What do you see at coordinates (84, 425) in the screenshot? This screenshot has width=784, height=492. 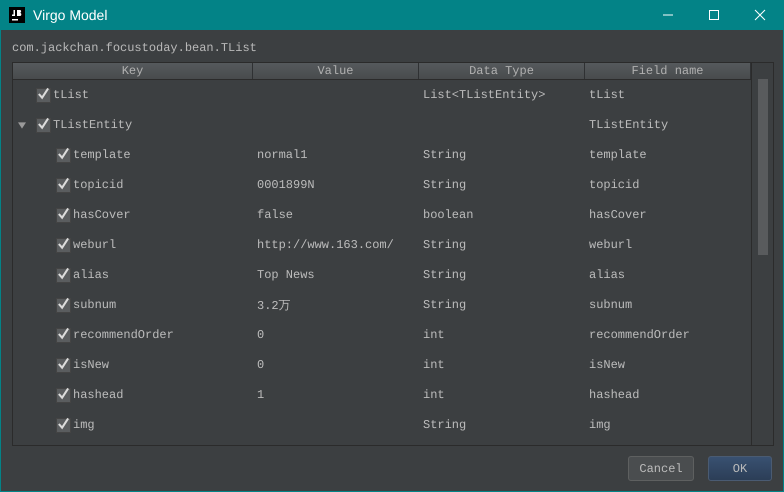 I see `key-cell: img` at bounding box center [84, 425].